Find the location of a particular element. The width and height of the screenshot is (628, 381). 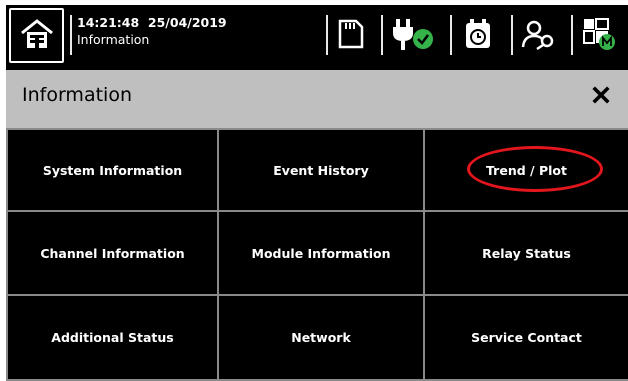

close-button is located at coordinates (601, 97).